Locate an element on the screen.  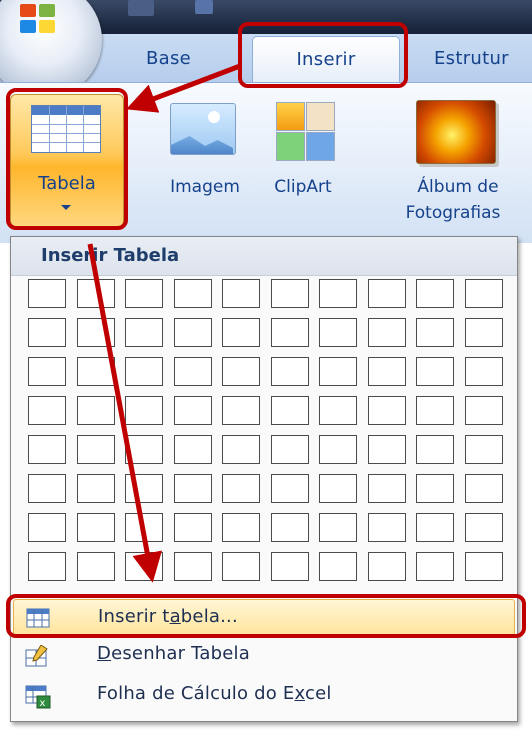
draw-table-menu-item: Desenhar Tabela is located at coordinates (263, 655).